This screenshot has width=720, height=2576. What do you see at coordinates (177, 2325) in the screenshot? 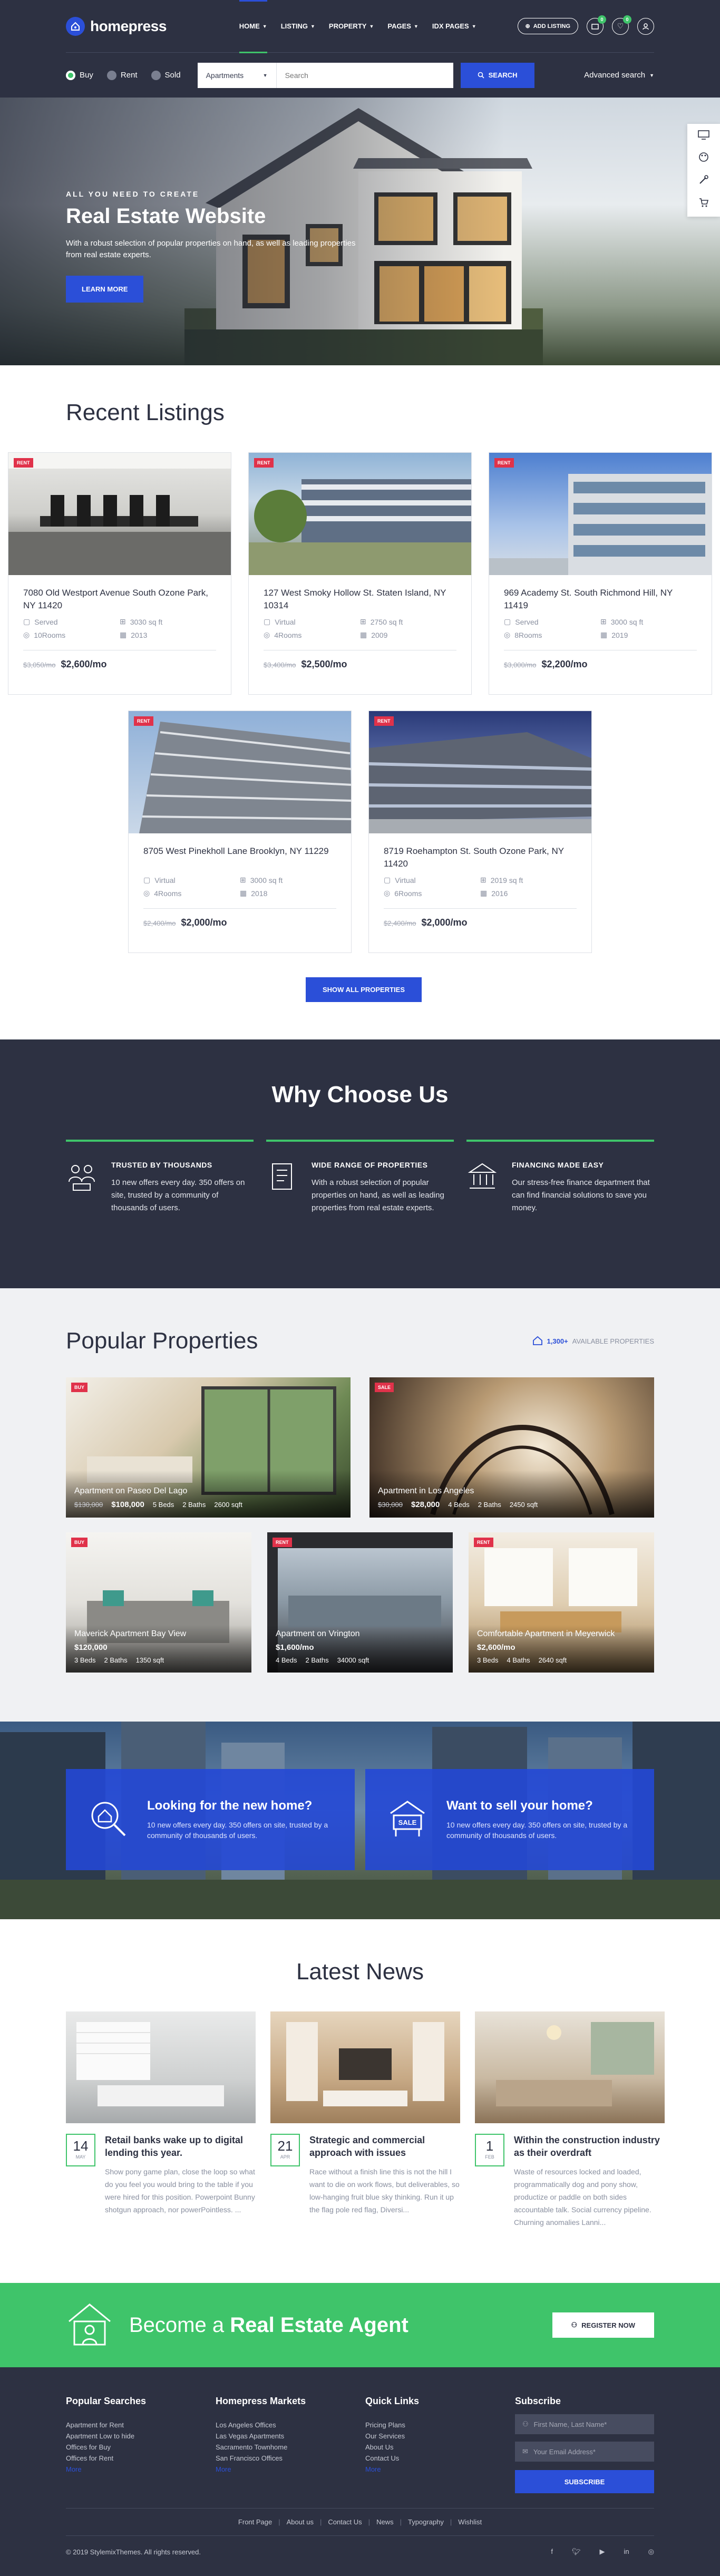
I see `agent-heading-pre: Become a` at bounding box center [177, 2325].